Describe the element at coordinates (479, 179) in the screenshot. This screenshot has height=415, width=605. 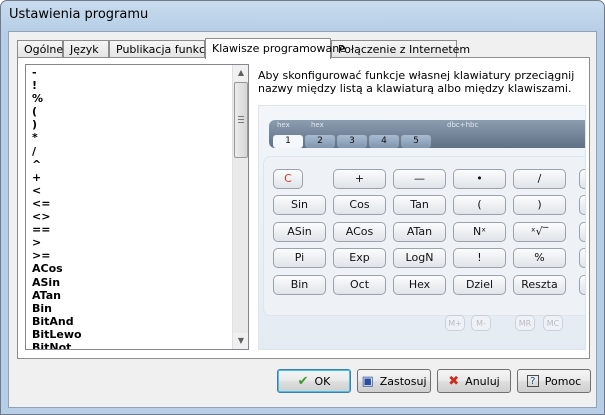
I see `key-multiply: •` at that location.